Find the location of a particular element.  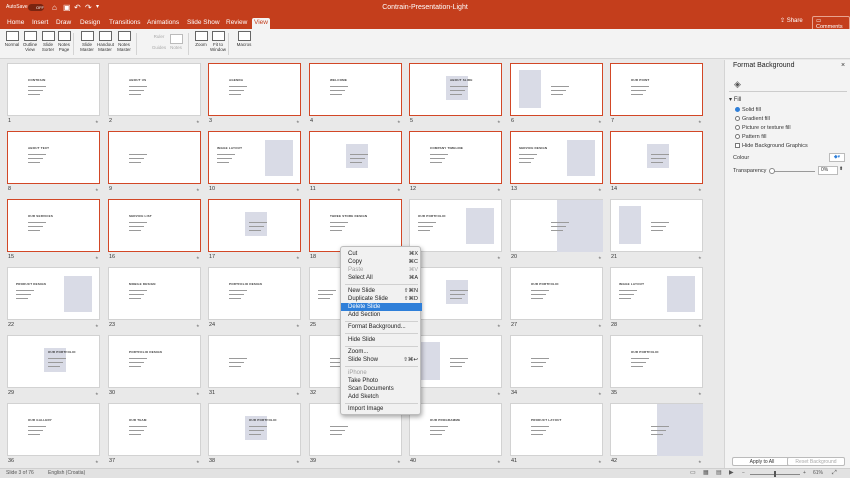

notes-button: Notes is located at coordinates (176, 42).